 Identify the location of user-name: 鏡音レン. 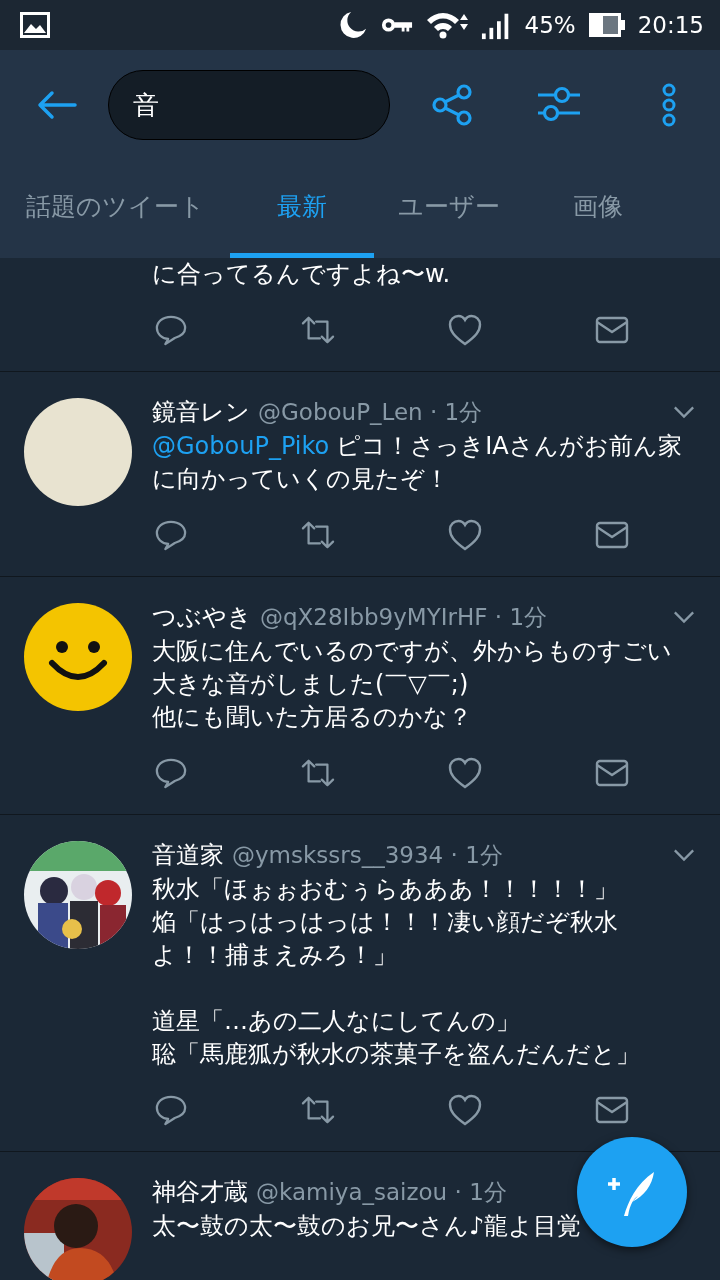
(201, 412).